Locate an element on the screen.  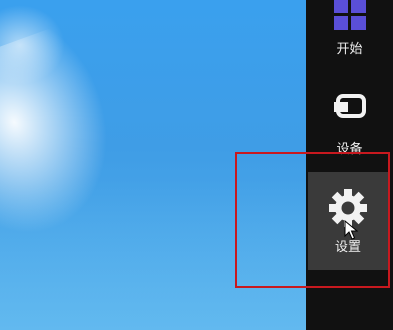
windows-start-icon is located at coordinates (350, 16).